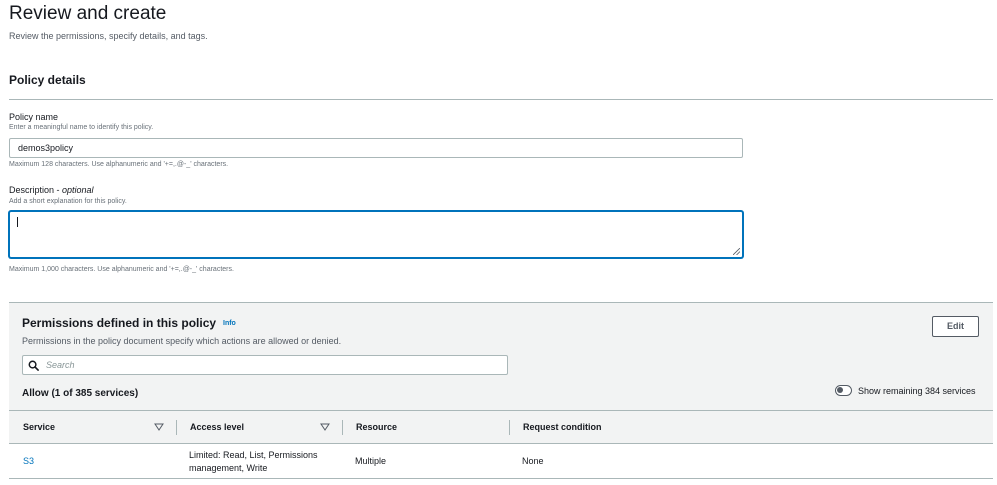  Describe the element at coordinates (39, 427) in the screenshot. I see `column-header-service: Service` at that location.